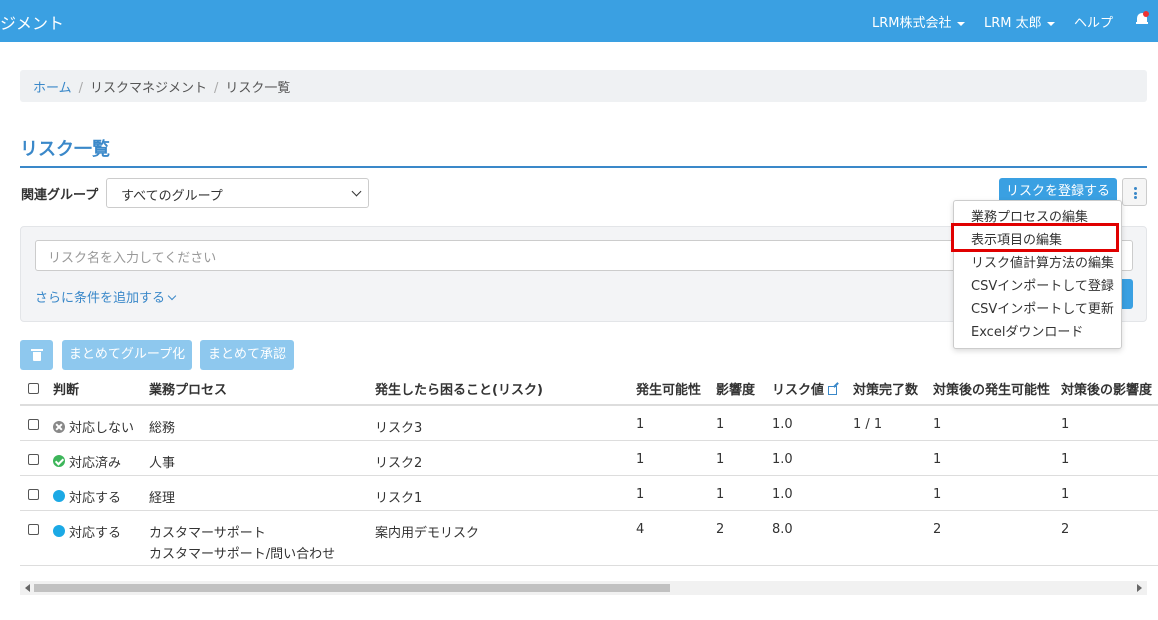 This screenshot has height=620, width=1158. I want to click on not-handled-icon, so click(59, 426).